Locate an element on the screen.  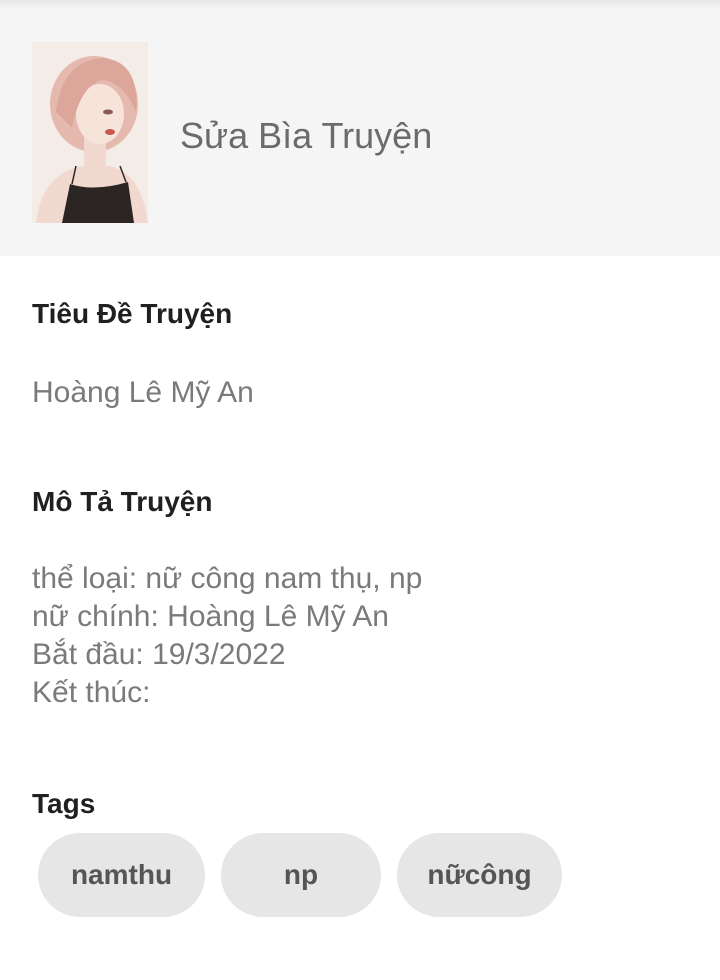
tag-chip: np is located at coordinates (301, 875).